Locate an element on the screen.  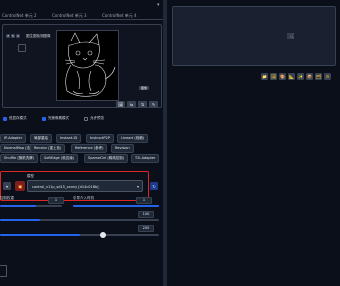
high-threshold-thumb is located at coordinates (103, 235).